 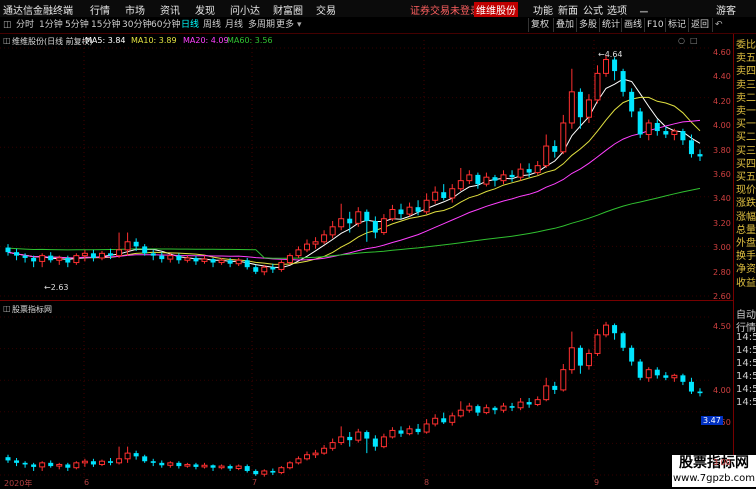 What do you see at coordinates (631, 25) in the screenshot?
I see `btn-huaxian: 画线` at bounding box center [631, 25].